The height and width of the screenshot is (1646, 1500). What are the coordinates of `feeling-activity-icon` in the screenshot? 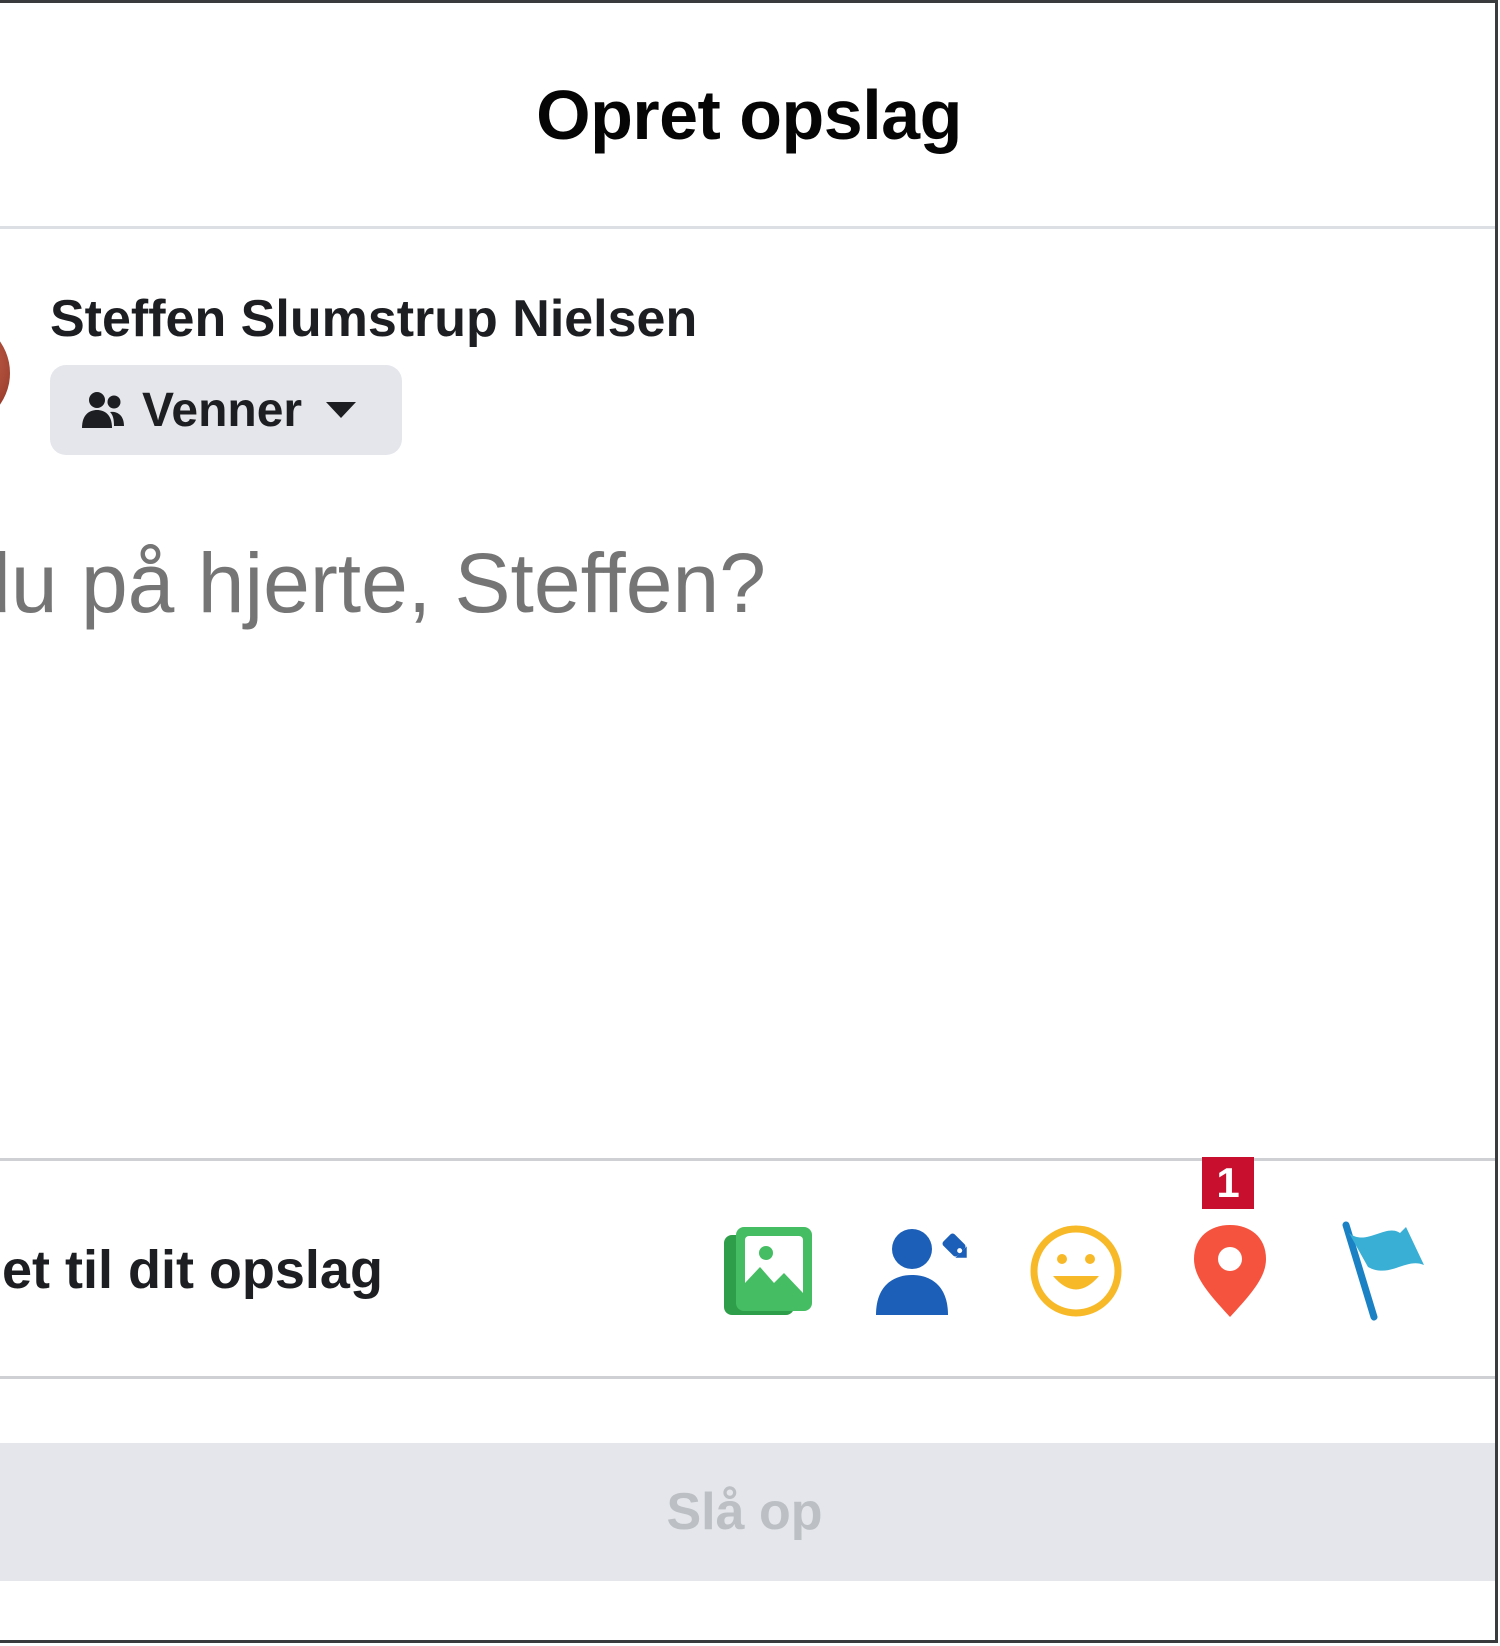 It's located at (1076, 1271).